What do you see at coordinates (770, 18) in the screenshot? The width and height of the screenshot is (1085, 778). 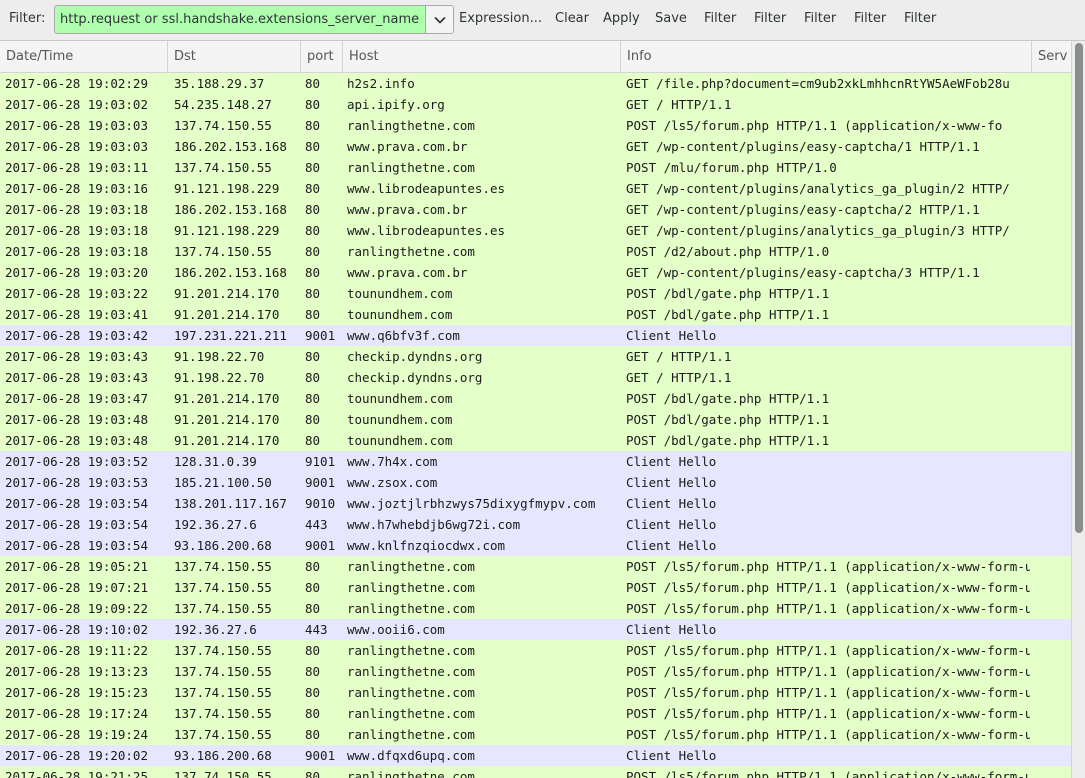 I see `filter-button-2: Filter` at bounding box center [770, 18].